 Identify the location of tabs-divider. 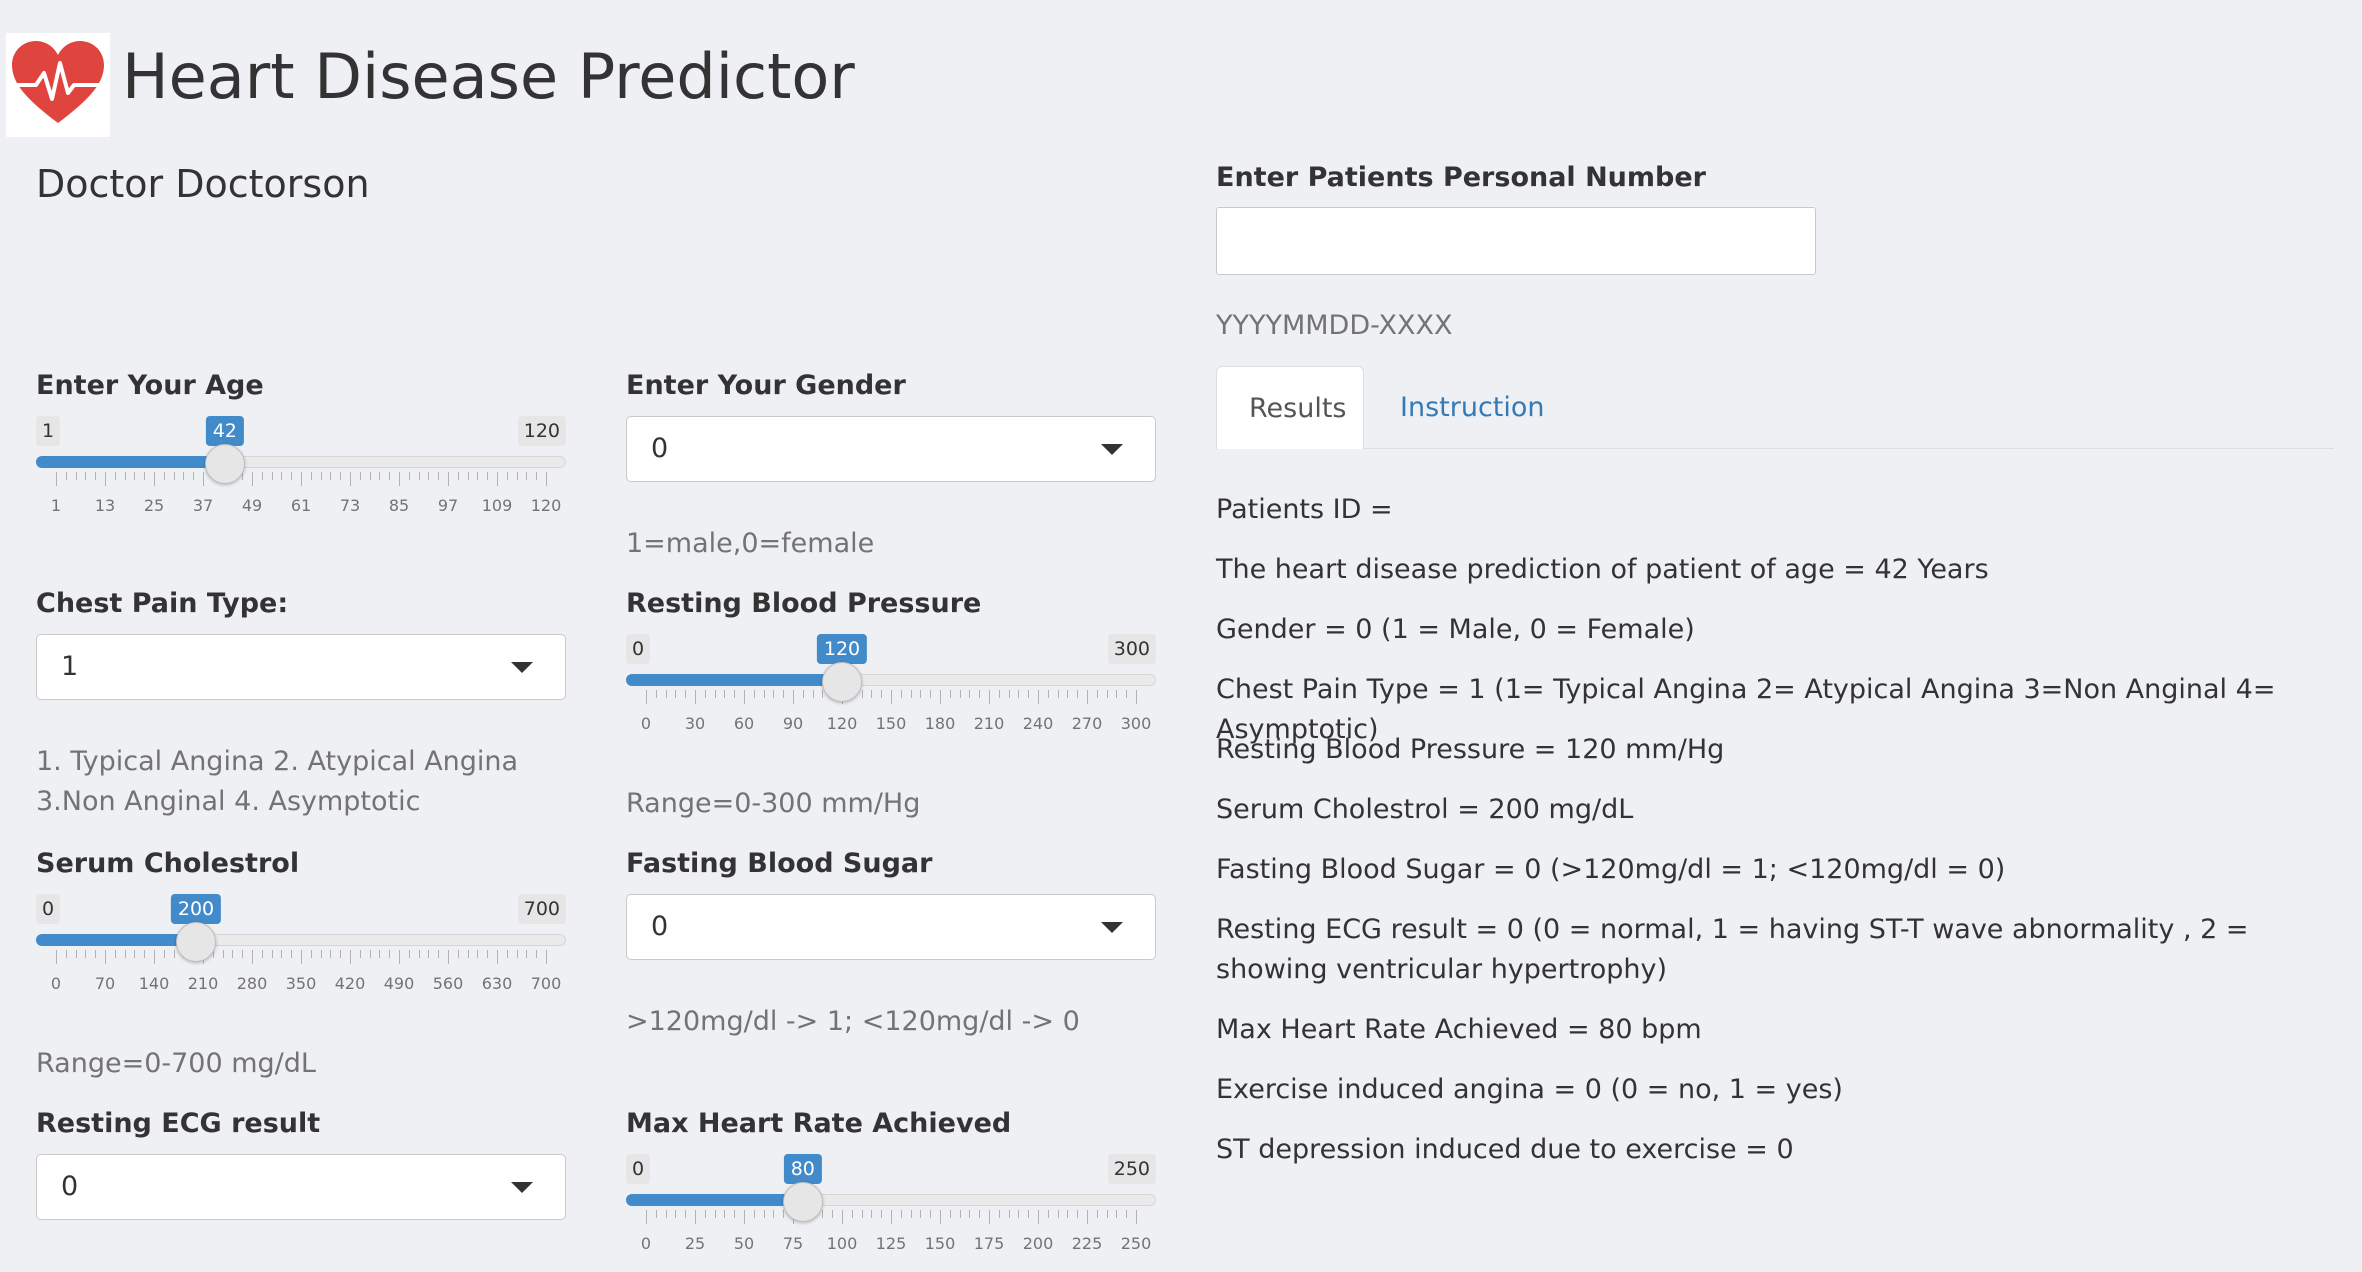
(1775, 448).